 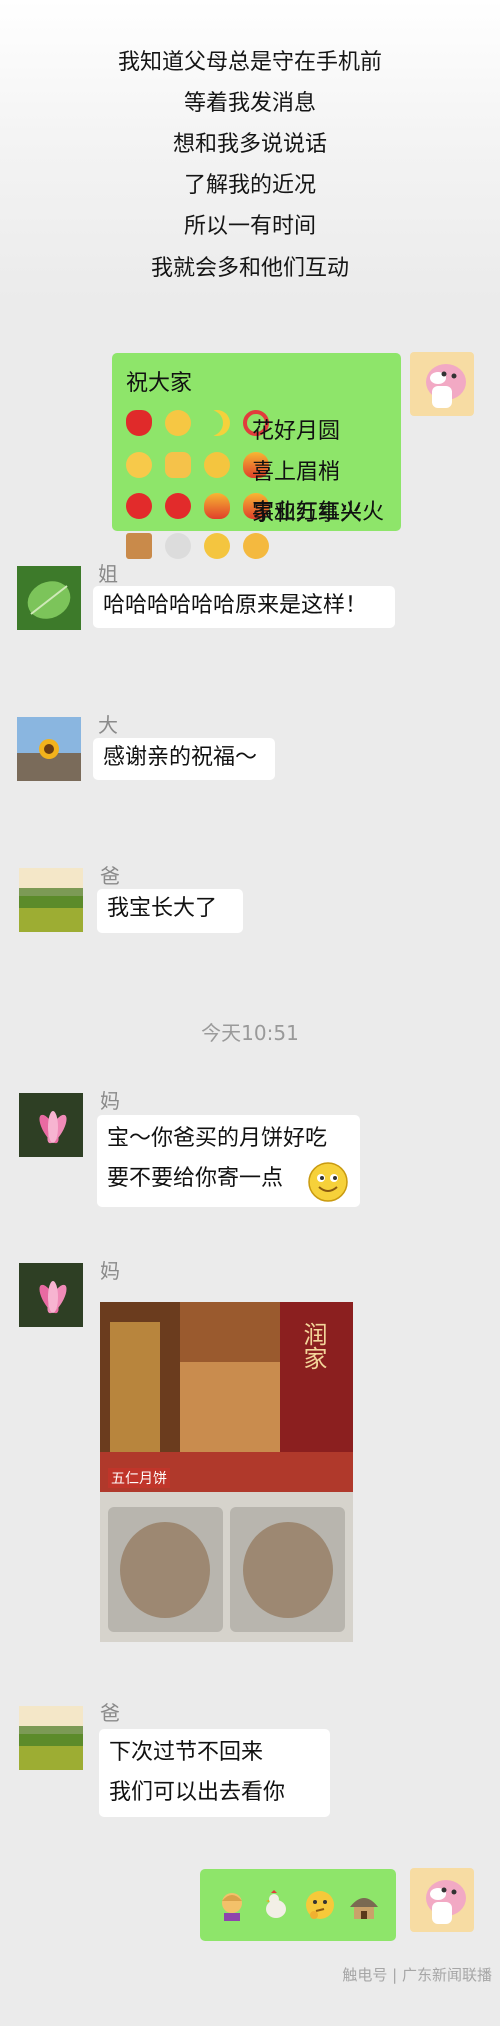 What do you see at coordinates (296, 431) in the screenshot?
I see `wish-text: 花好月圆` at bounding box center [296, 431].